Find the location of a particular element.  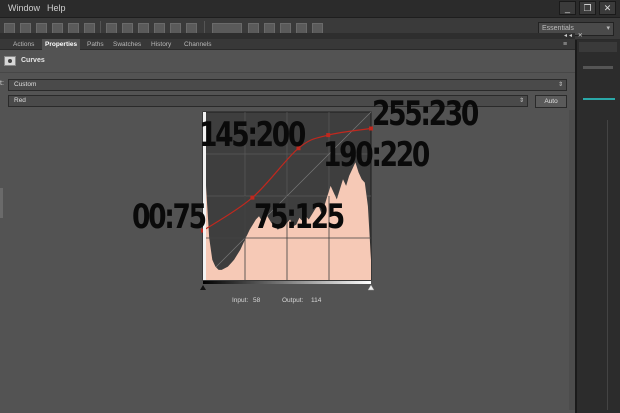

workspace-value: Essentials is located at coordinates (558, 28).